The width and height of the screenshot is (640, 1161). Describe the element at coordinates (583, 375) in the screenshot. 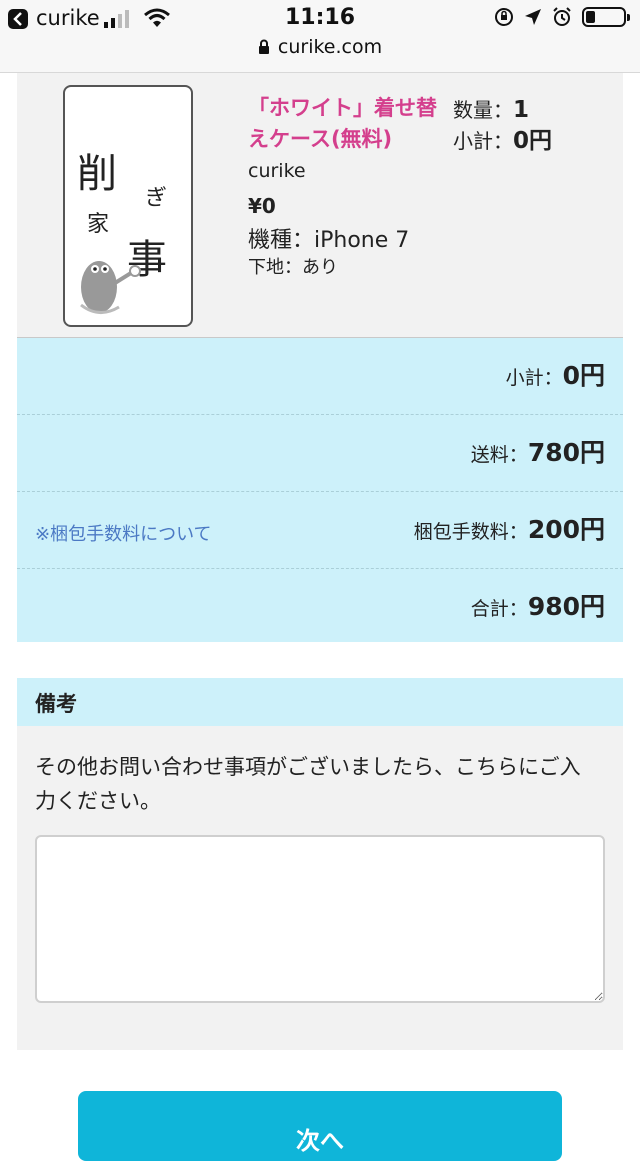

I see `subtotal-value: 0円` at that location.